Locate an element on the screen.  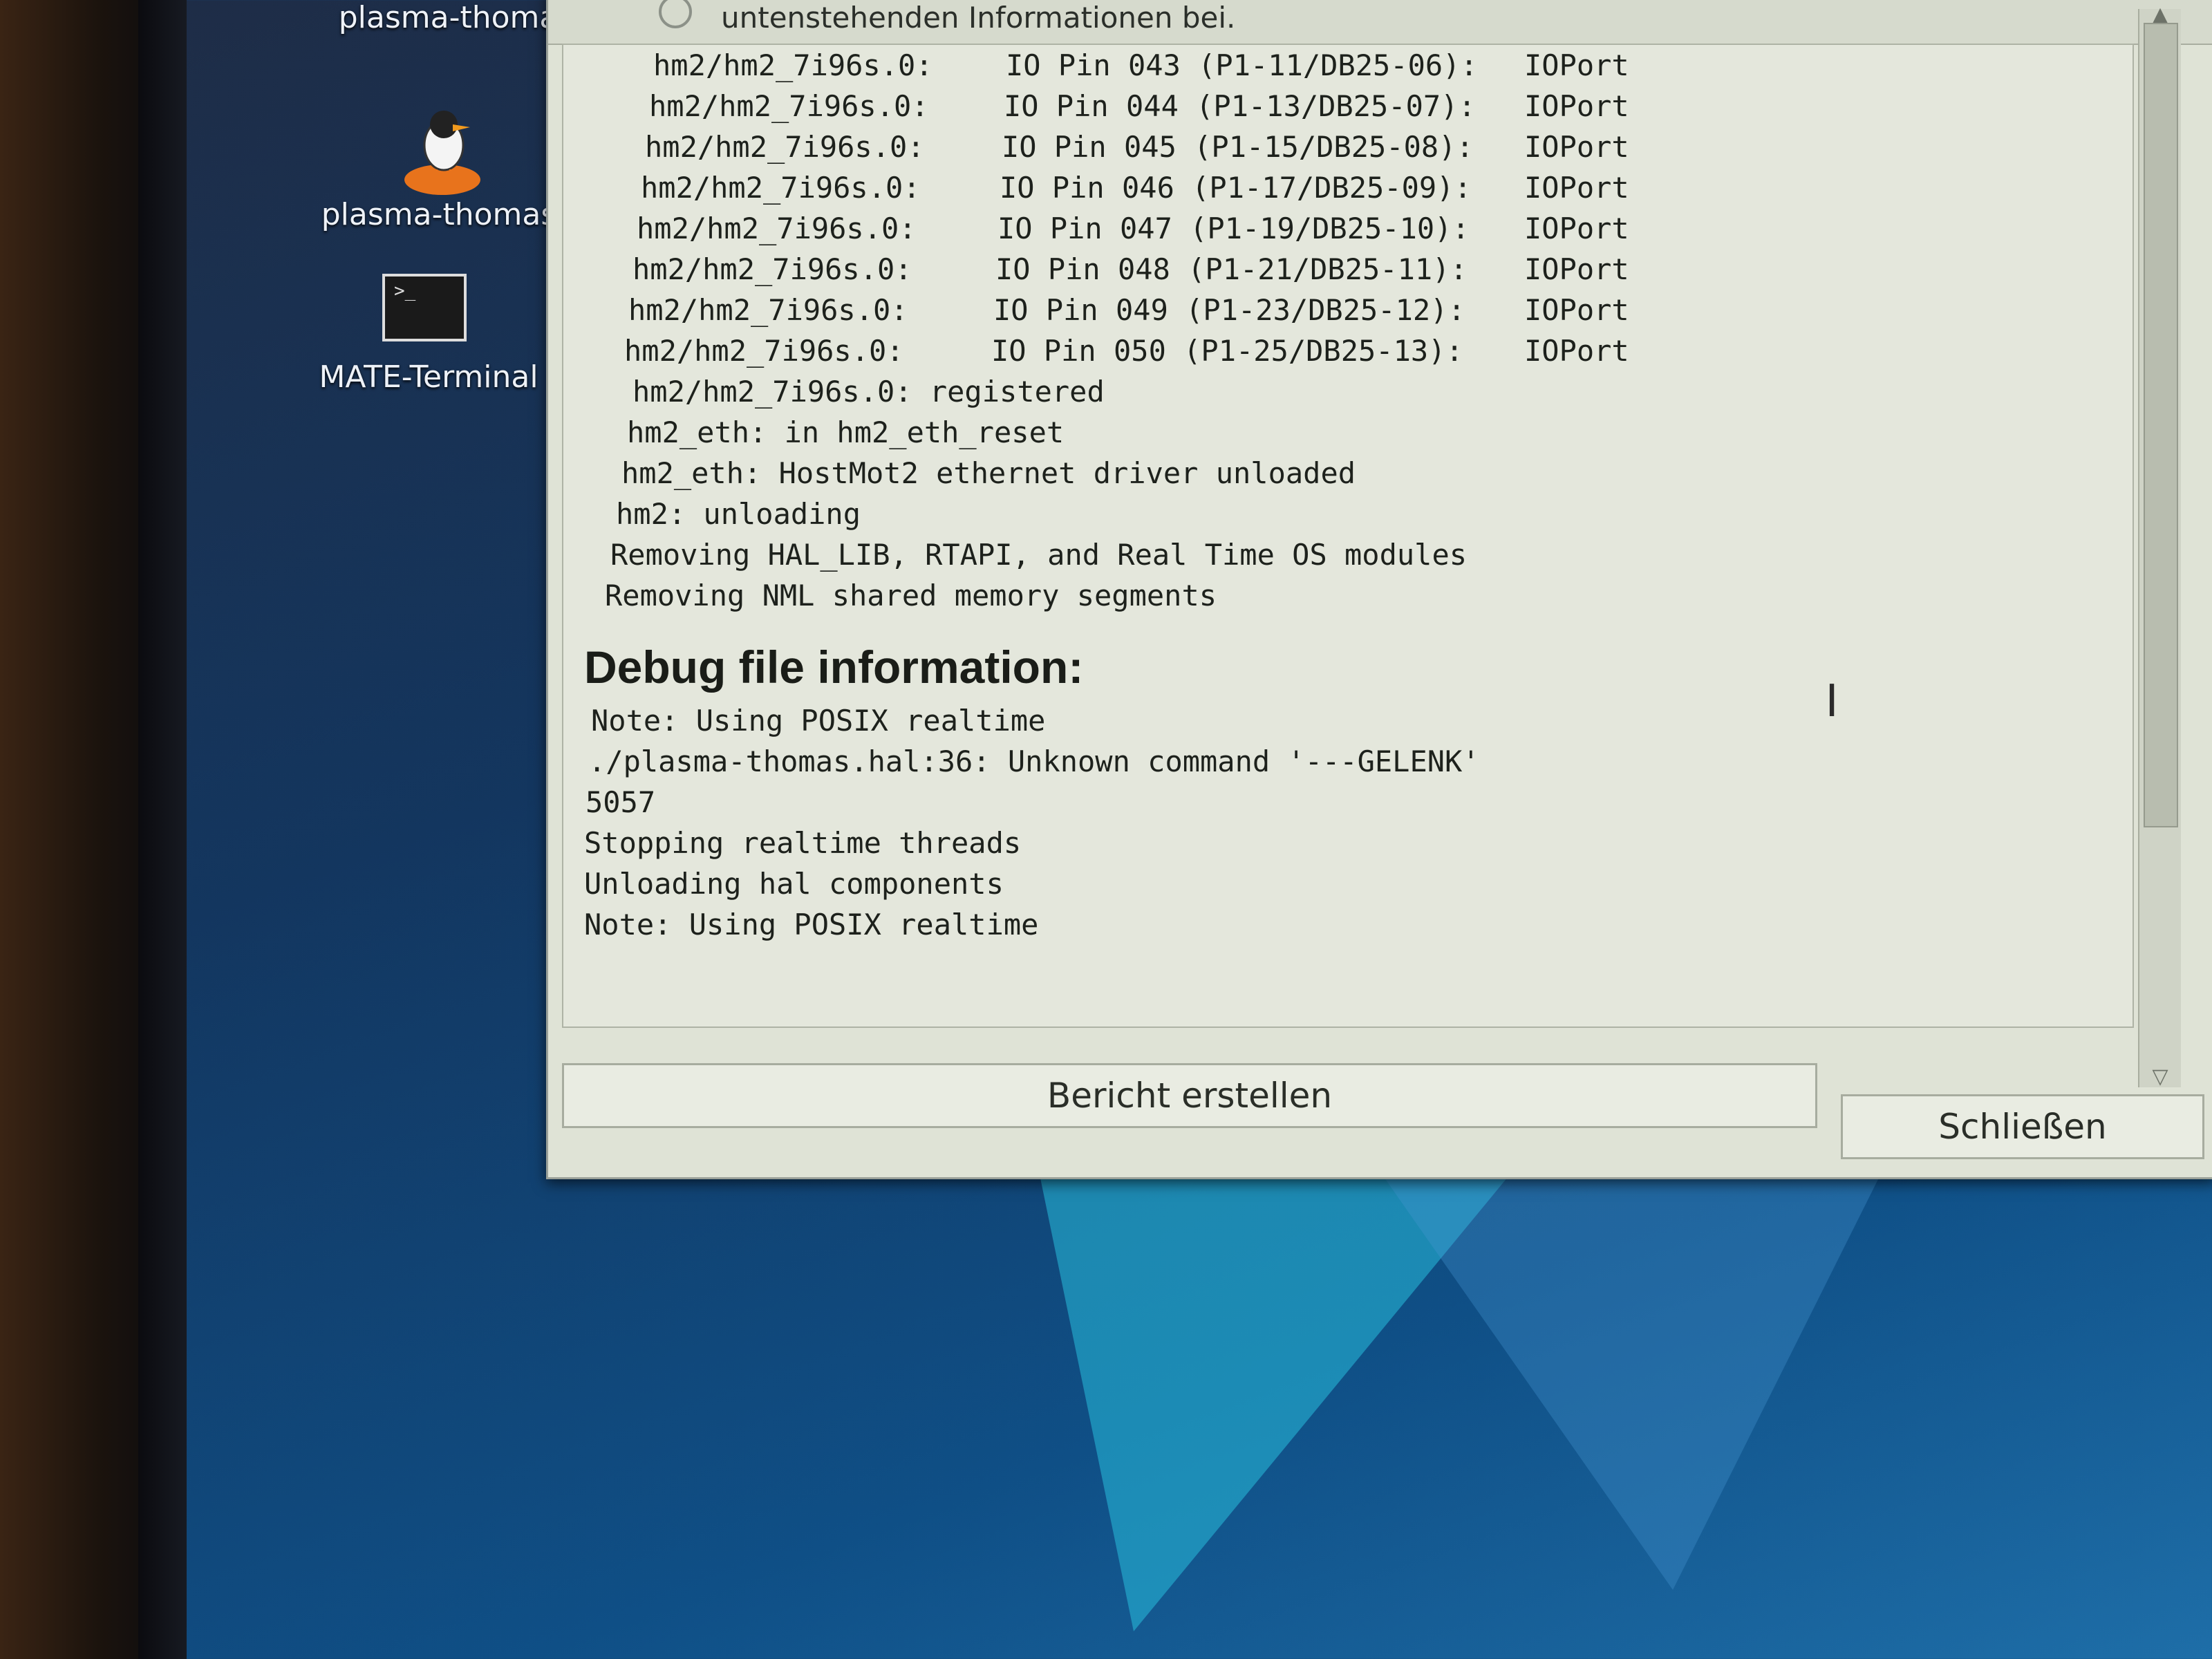
vertical-scrollbar: ▲ ▽ is located at coordinates (2159, 546).